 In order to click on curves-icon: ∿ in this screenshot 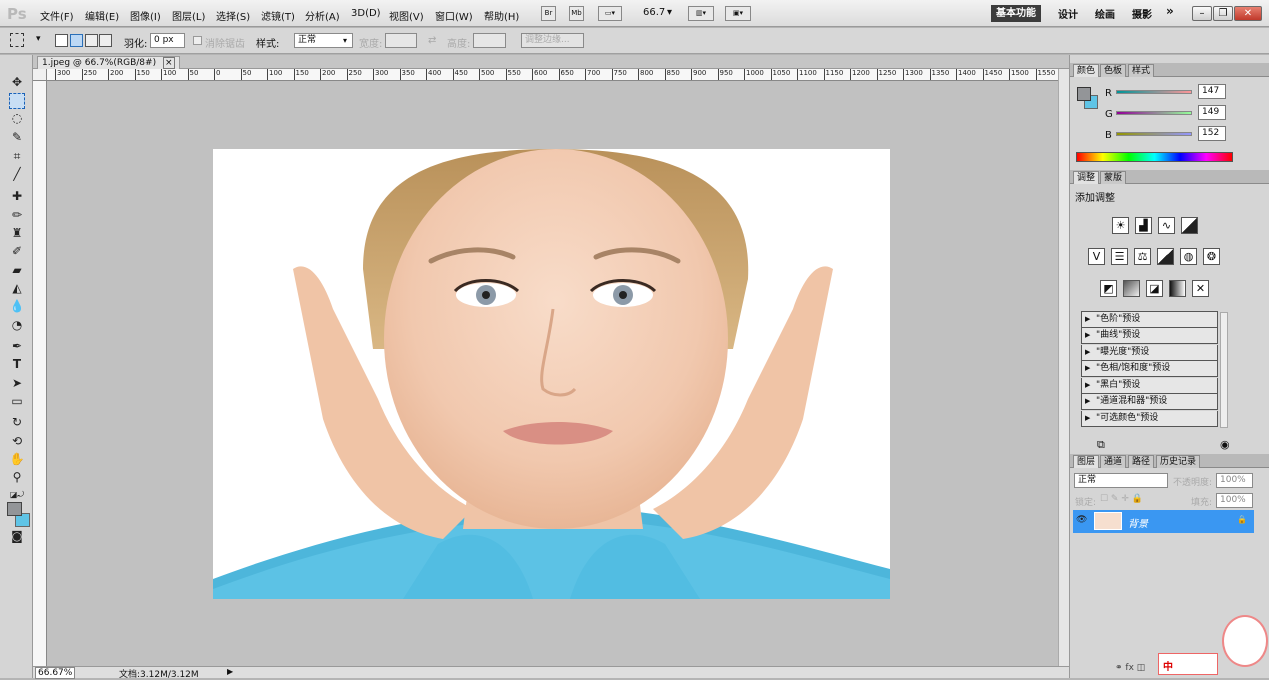, I will do `click(1166, 225)`.